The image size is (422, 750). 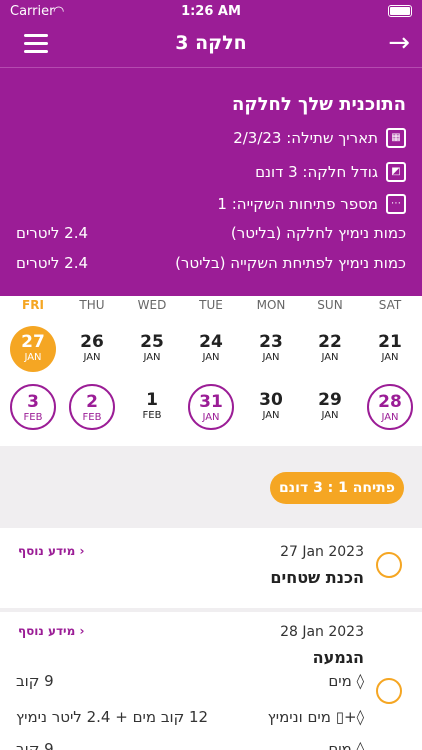 What do you see at coordinates (92, 305) in the screenshot?
I see `dow-label: THU` at bounding box center [92, 305].